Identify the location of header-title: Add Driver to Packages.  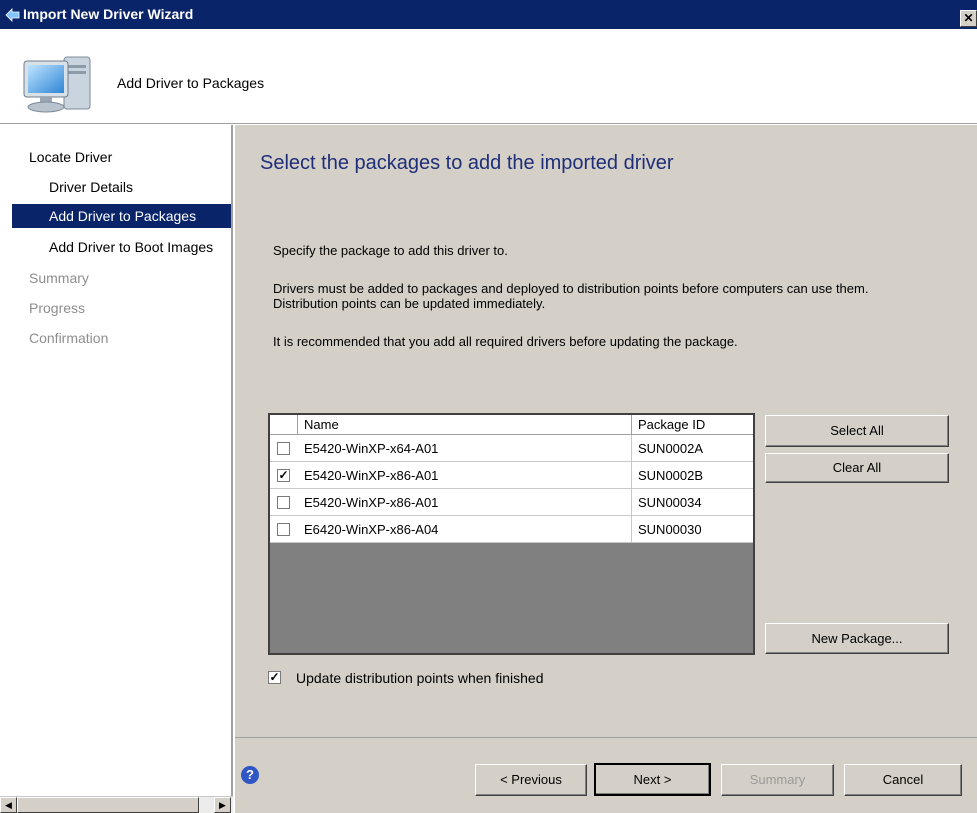
(191, 83).